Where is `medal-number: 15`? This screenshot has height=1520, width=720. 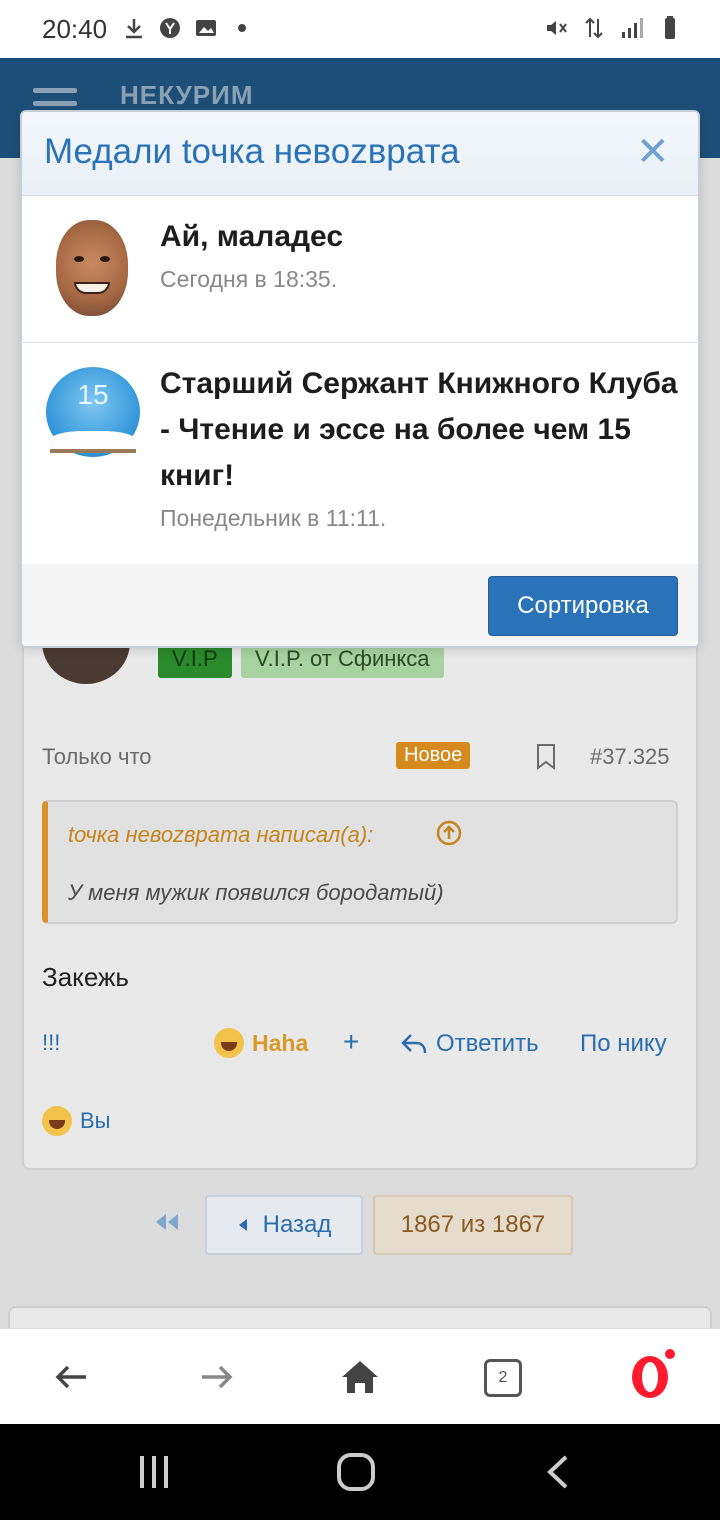 medal-number: 15 is located at coordinates (93, 394).